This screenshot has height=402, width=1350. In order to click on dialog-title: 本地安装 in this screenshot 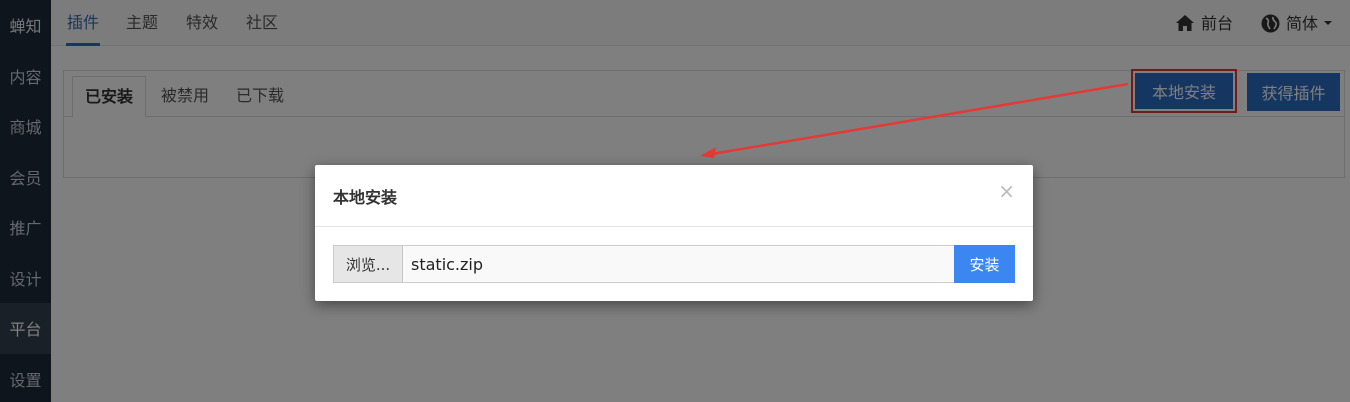, I will do `click(365, 197)`.